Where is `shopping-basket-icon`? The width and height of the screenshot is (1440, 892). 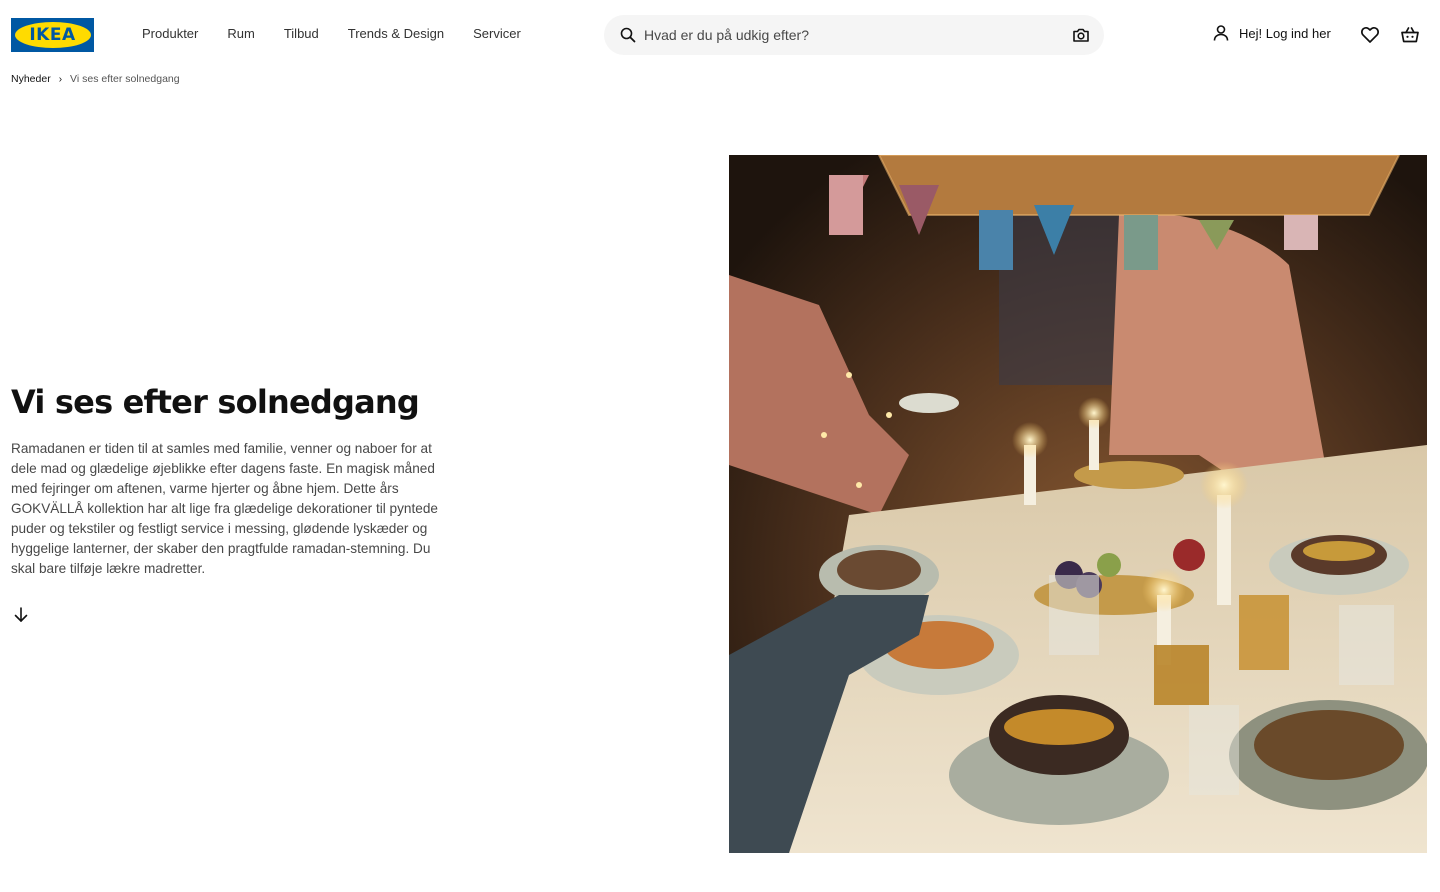 shopping-basket-icon is located at coordinates (1410, 35).